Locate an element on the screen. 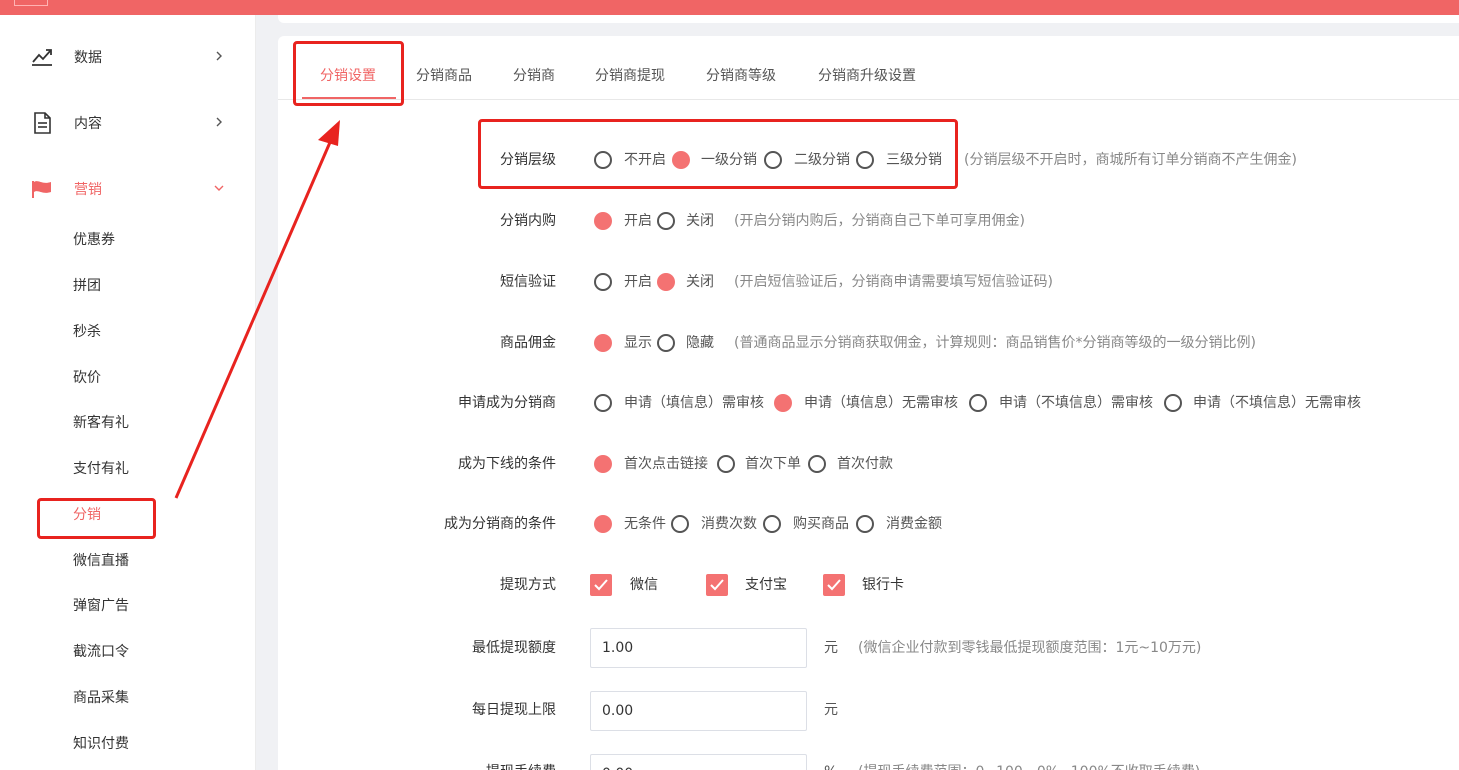 The width and height of the screenshot is (1459, 770). daily-limit-label: 每日提现上限 is located at coordinates (514, 710).